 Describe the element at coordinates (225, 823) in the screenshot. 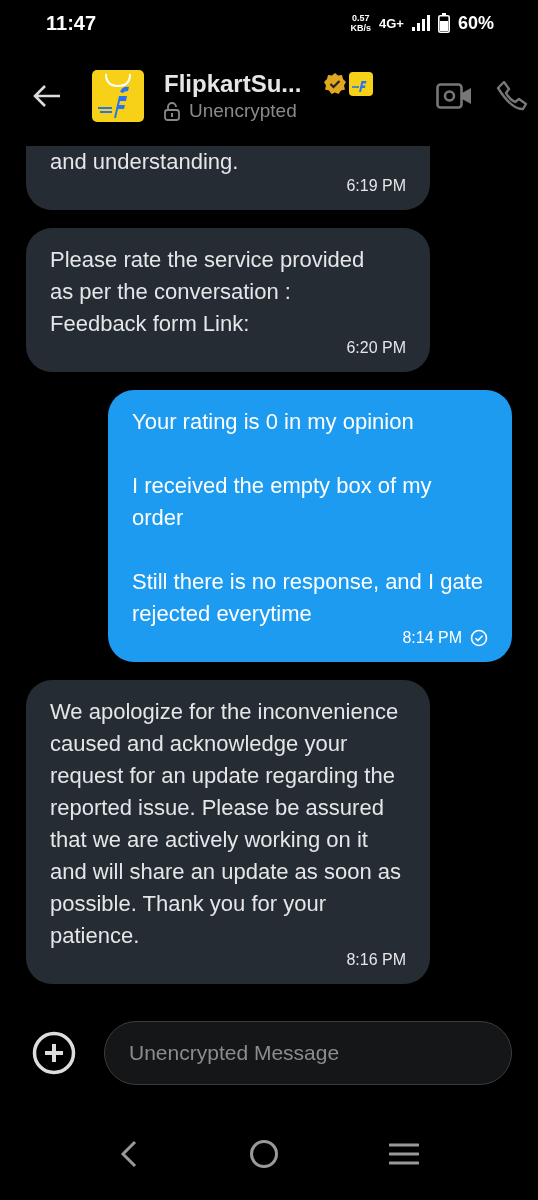

I see `message-text: We apologize for the inconvenience caused and acknowledge your request for an update regarding the reported issue. Please be assured that we are actively working on it and will share an update as soon as possible. Thank you for your patience.` at that location.